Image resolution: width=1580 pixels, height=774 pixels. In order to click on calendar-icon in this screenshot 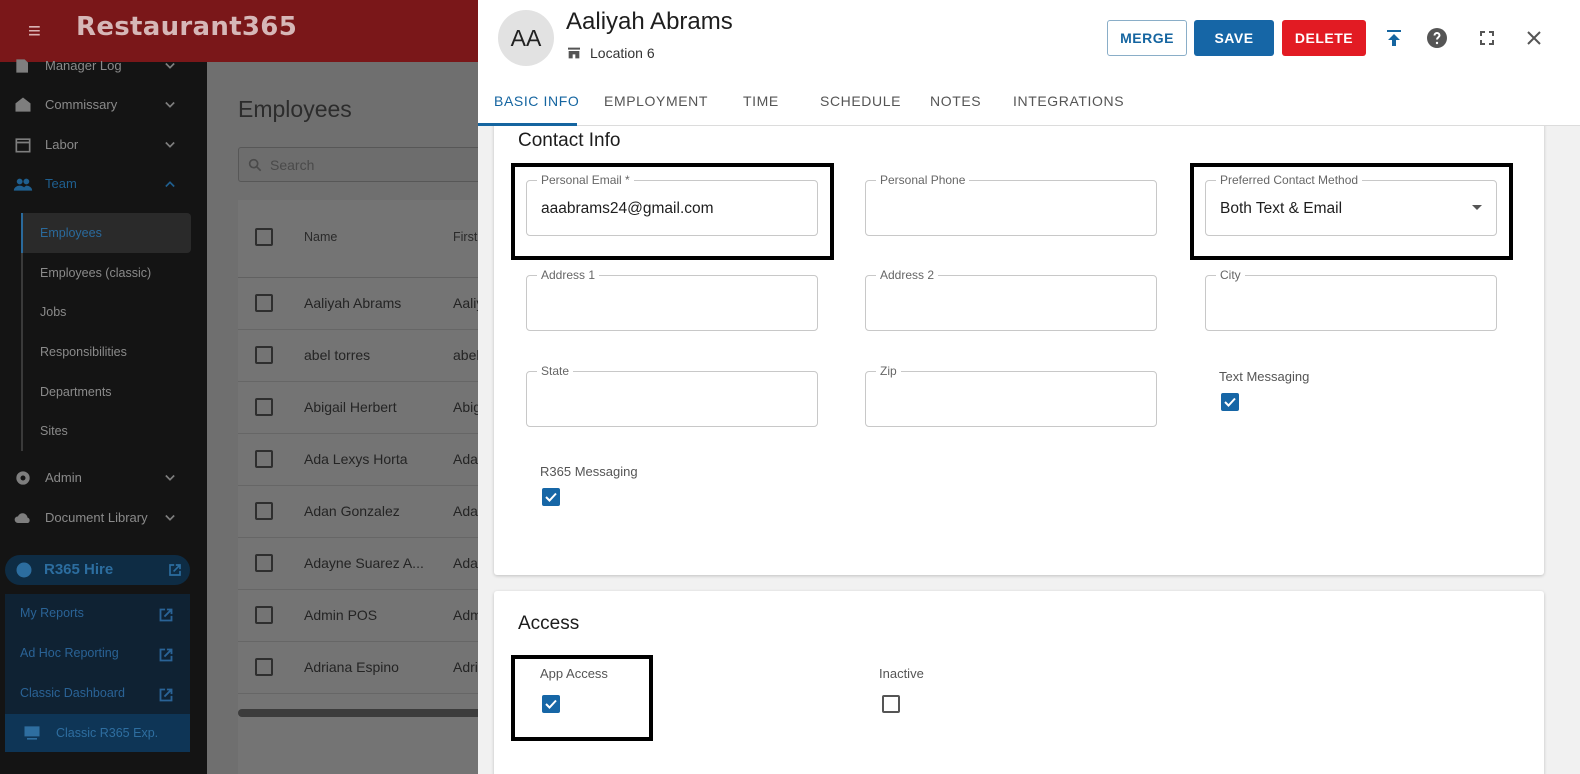, I will do `click(23, 145)`.